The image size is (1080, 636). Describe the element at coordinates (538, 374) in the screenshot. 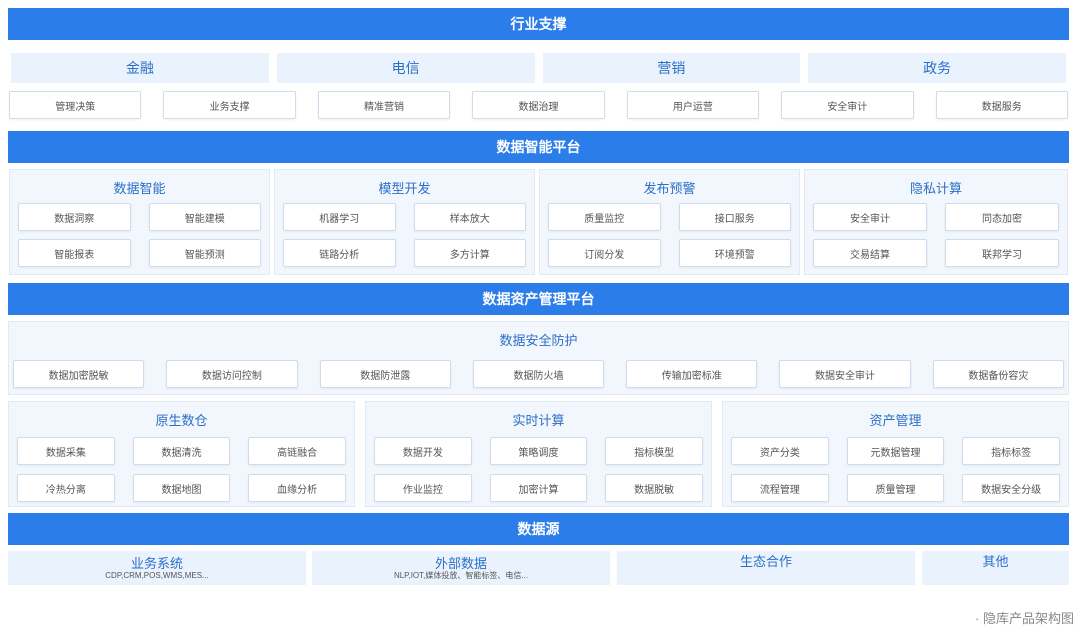

I see `security-chip: 数据防火墙` at that location.